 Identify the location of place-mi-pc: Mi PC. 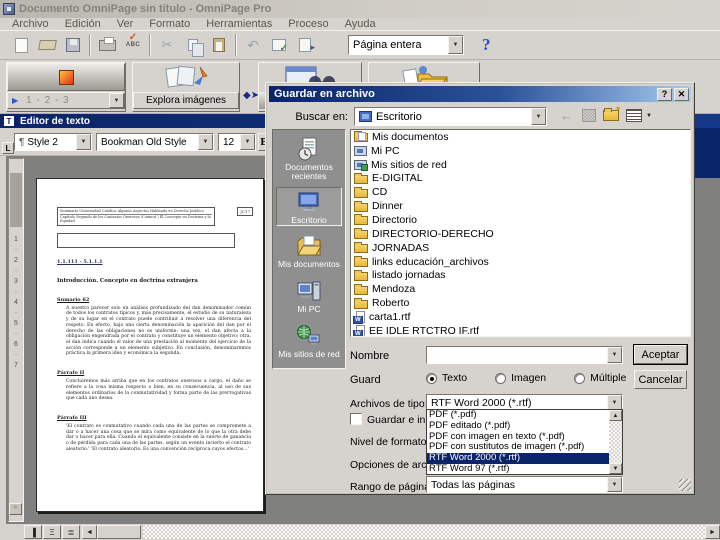
(309, 295).